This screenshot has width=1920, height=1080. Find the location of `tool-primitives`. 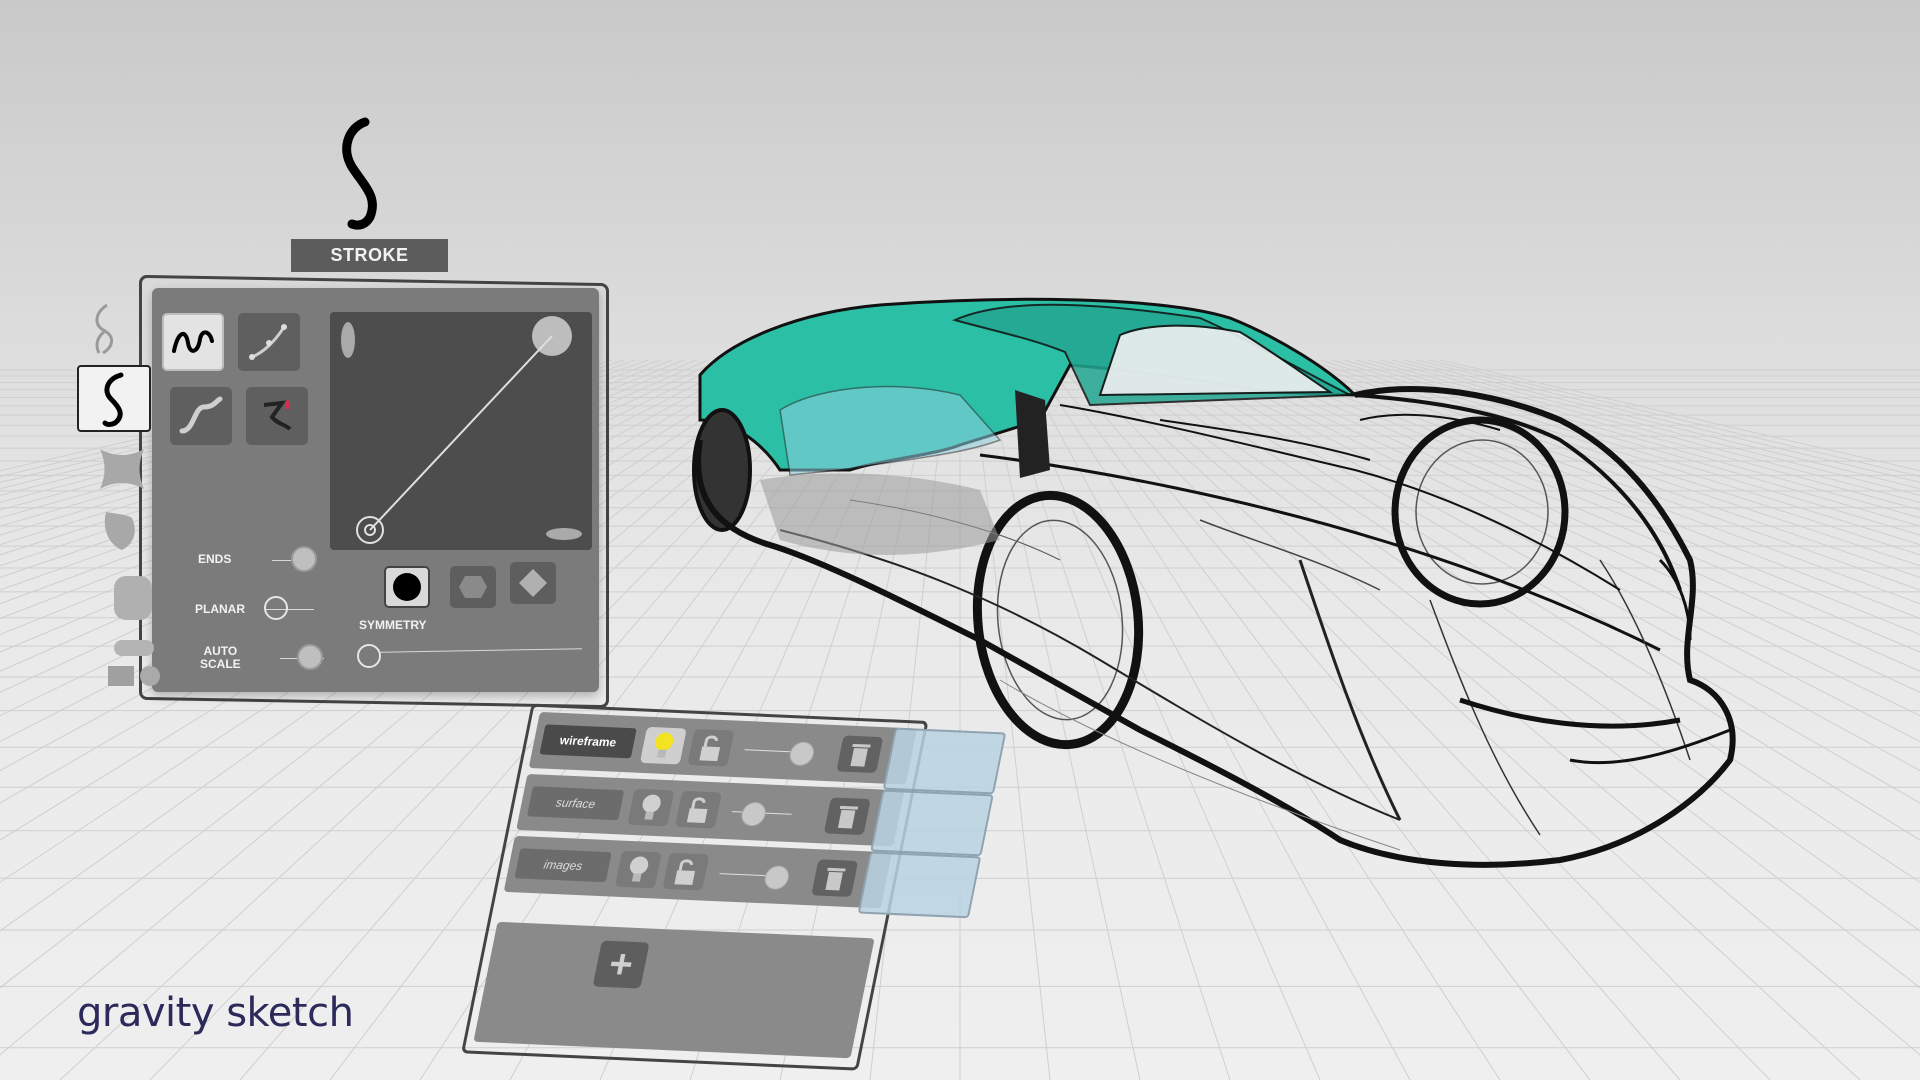

tool-primitives is located at coordinates (134, 664).